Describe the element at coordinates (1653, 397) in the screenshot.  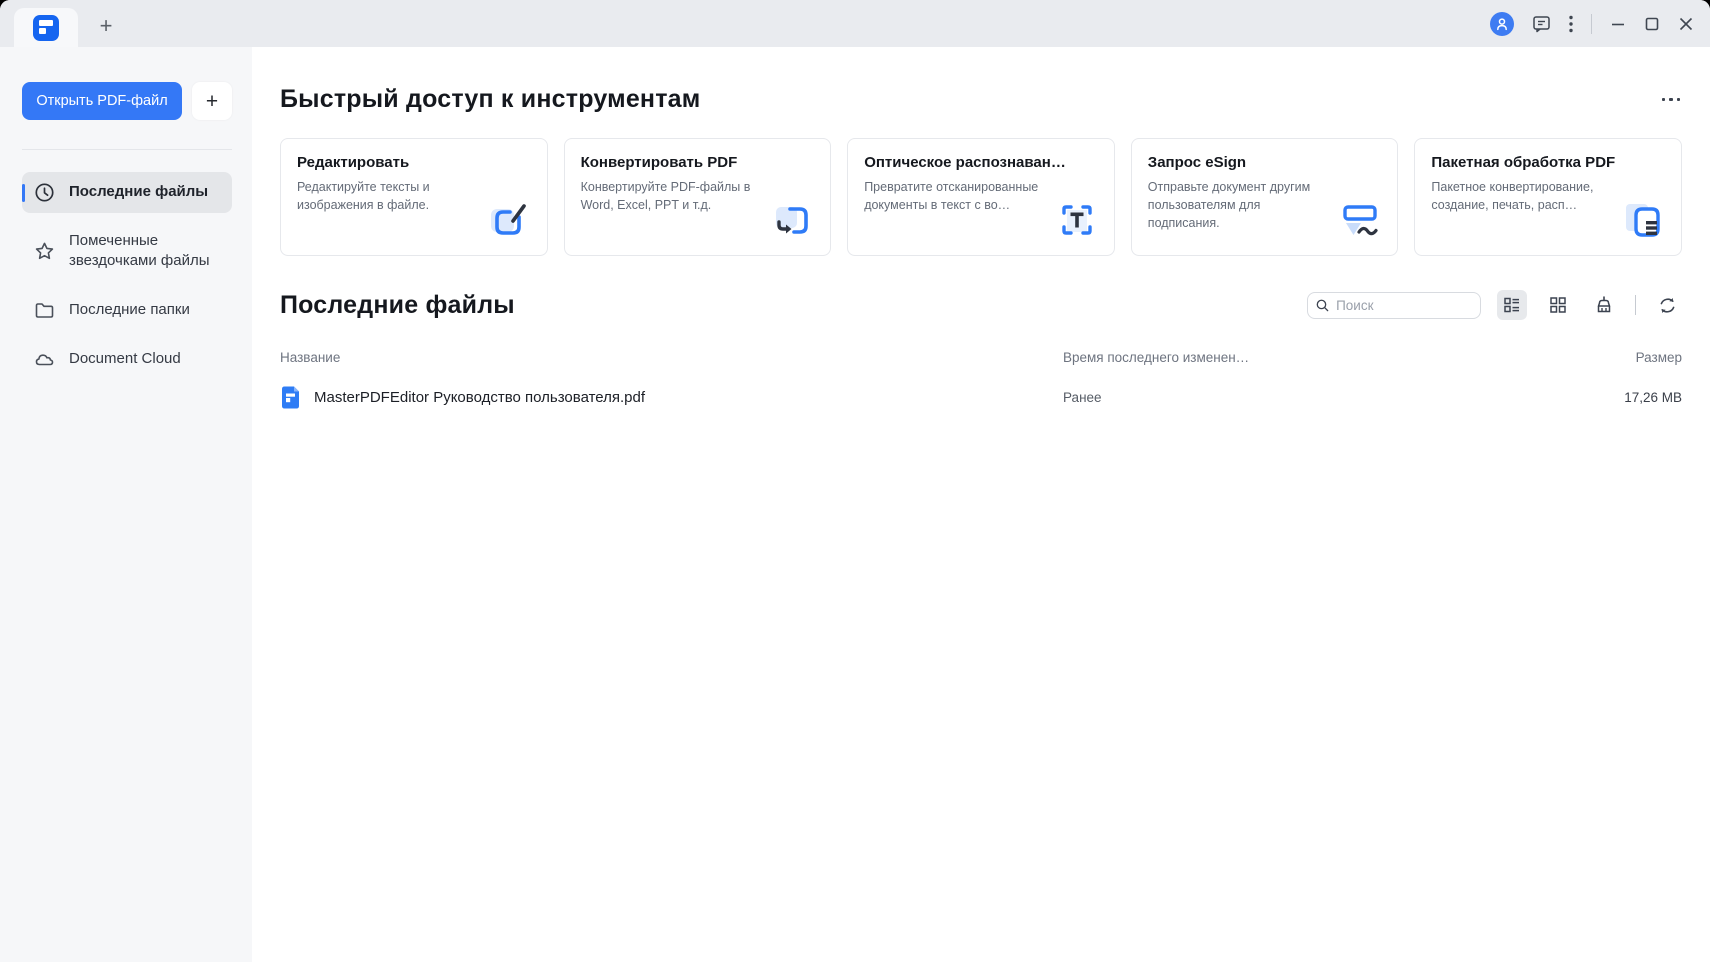
I see `file-size: 17,26 MB` at that location.